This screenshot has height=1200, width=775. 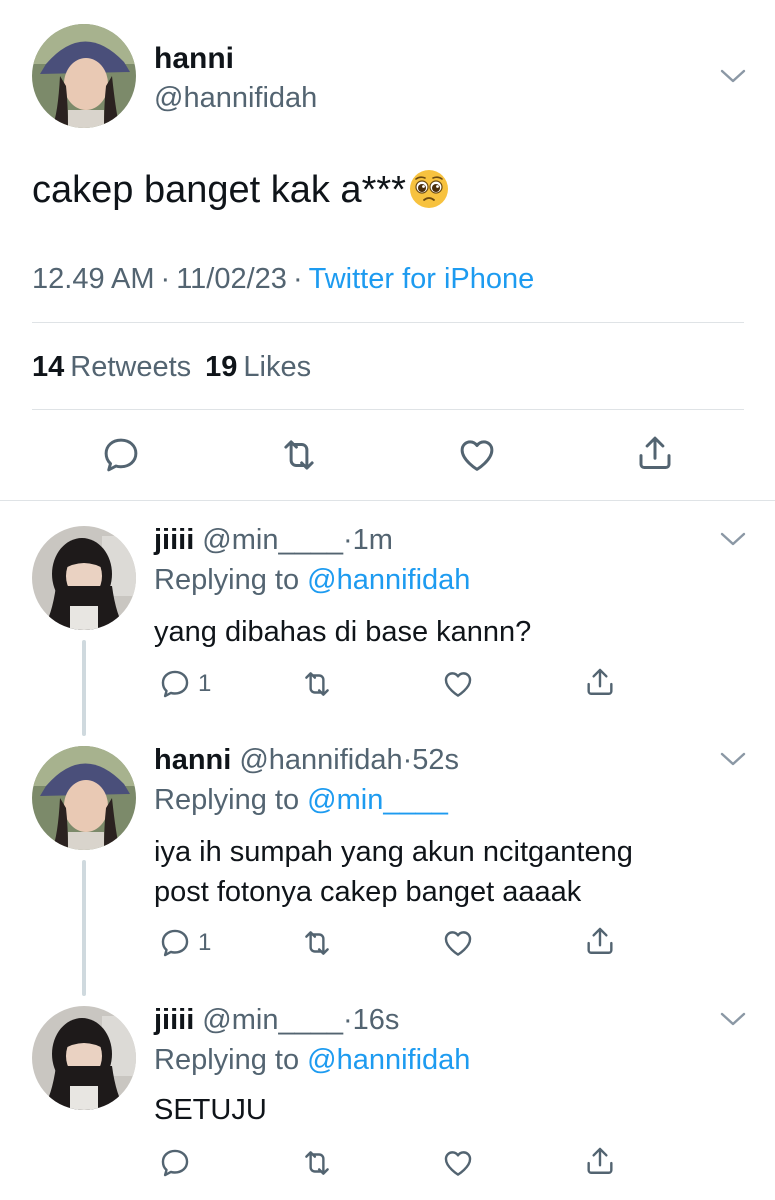 I want to click on tweet-time: 12.49 AM, so click(x=93, y=279).